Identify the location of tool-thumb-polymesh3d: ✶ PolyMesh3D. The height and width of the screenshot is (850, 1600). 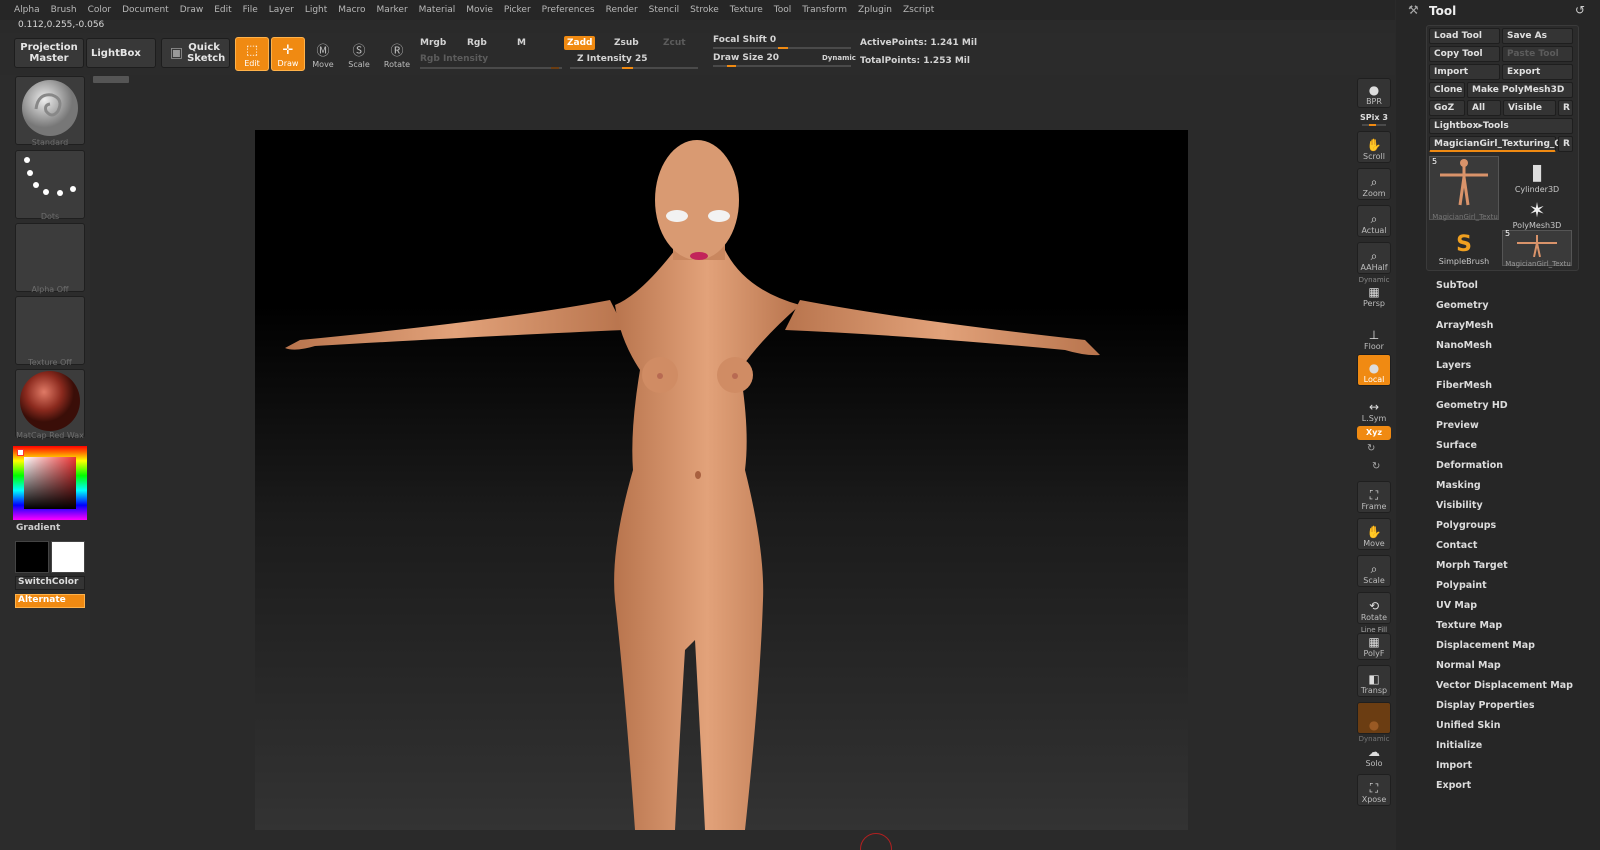
(1537, 212).